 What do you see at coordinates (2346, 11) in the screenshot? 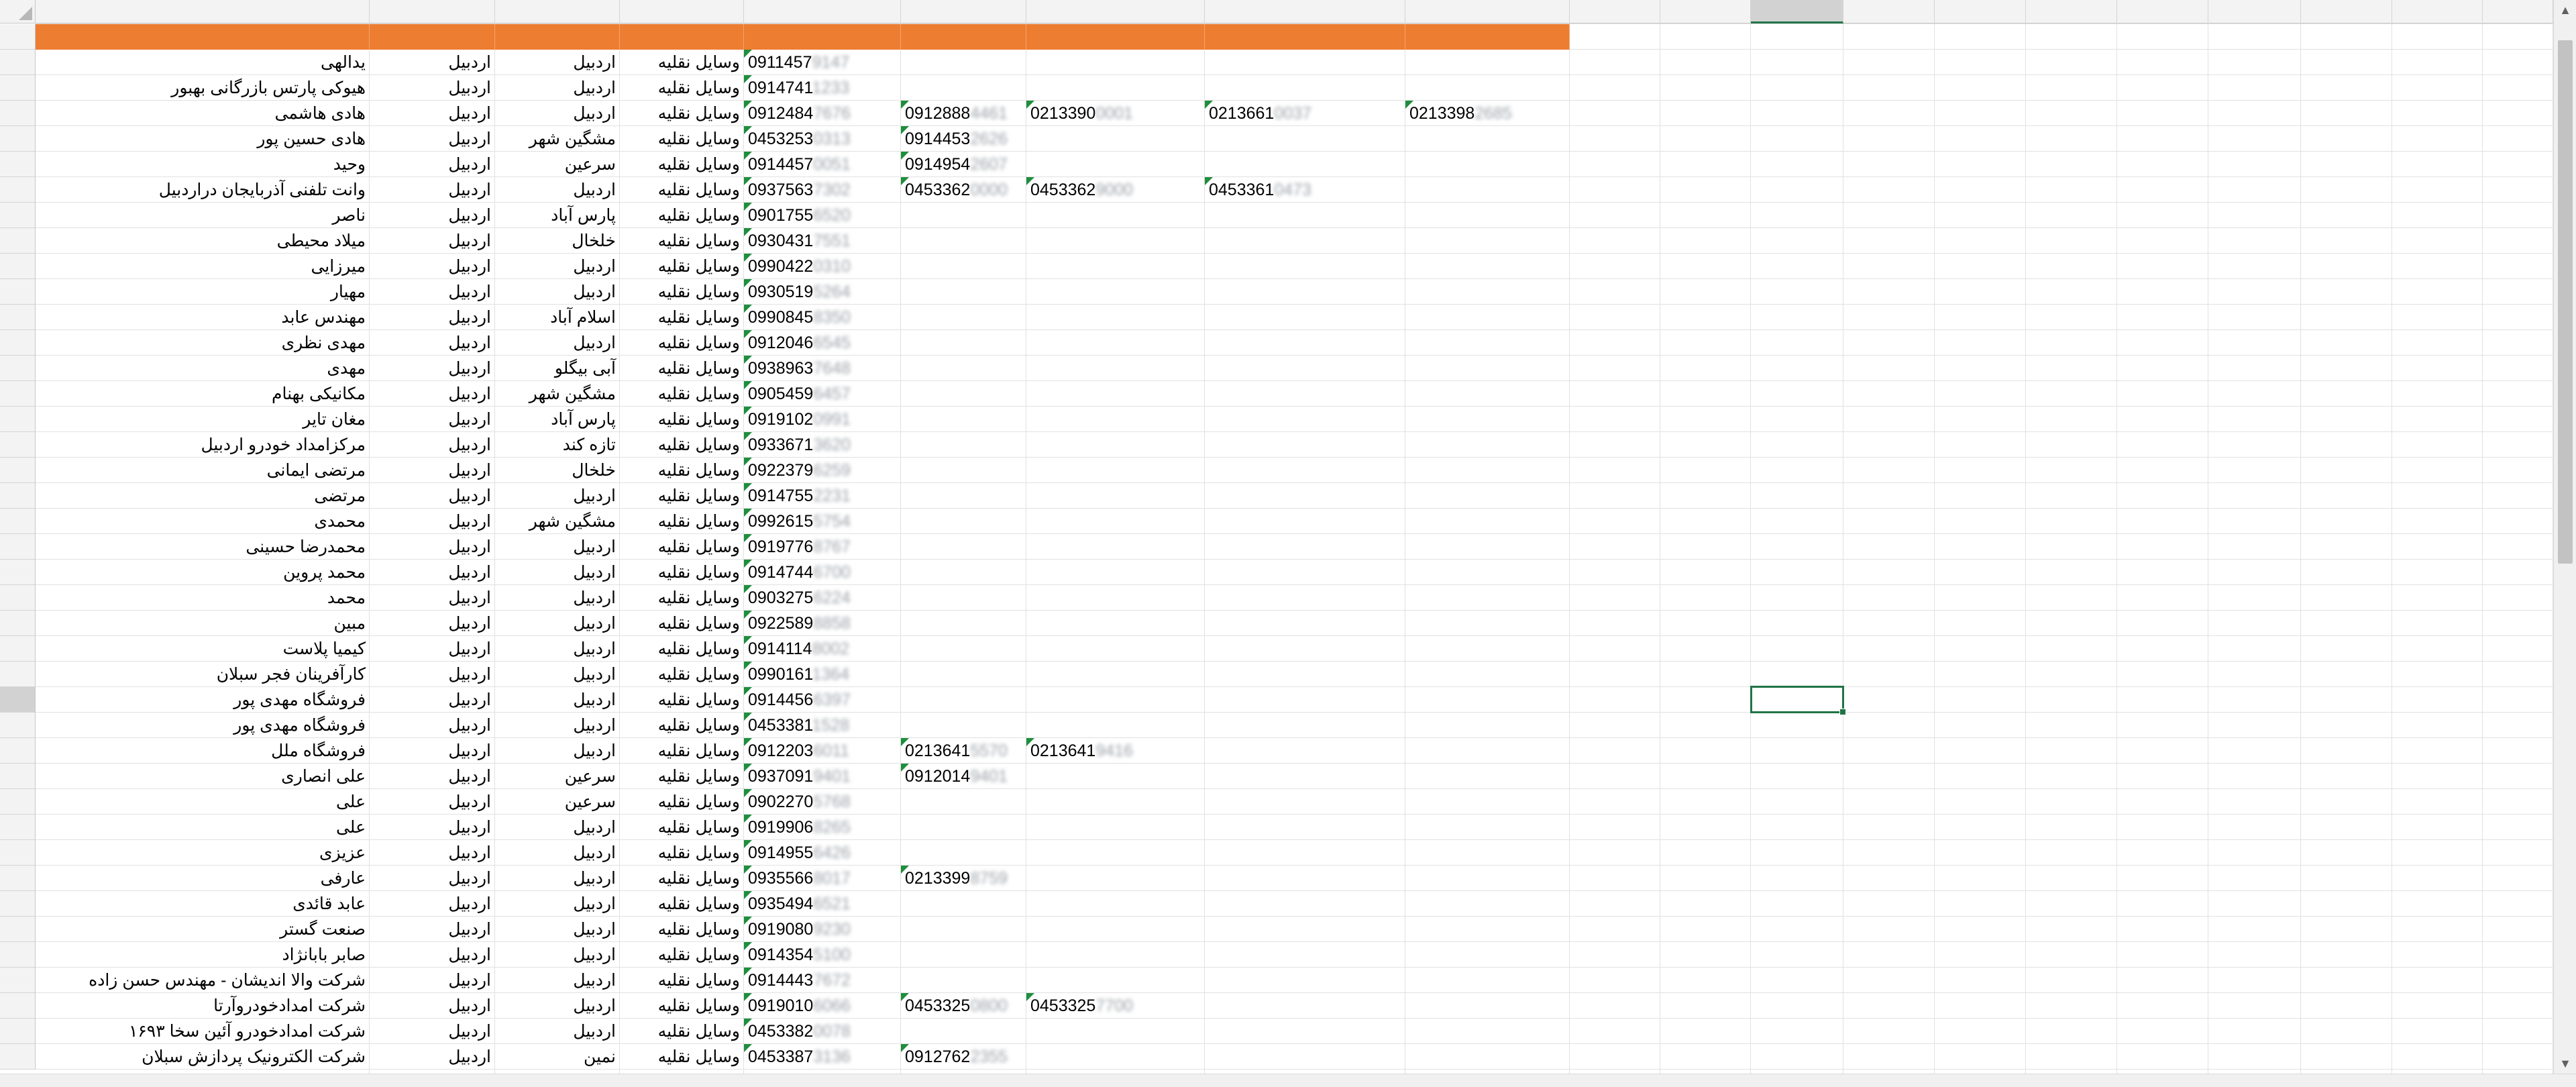
I see `column-header-r` at bounding box center [2346, 11].